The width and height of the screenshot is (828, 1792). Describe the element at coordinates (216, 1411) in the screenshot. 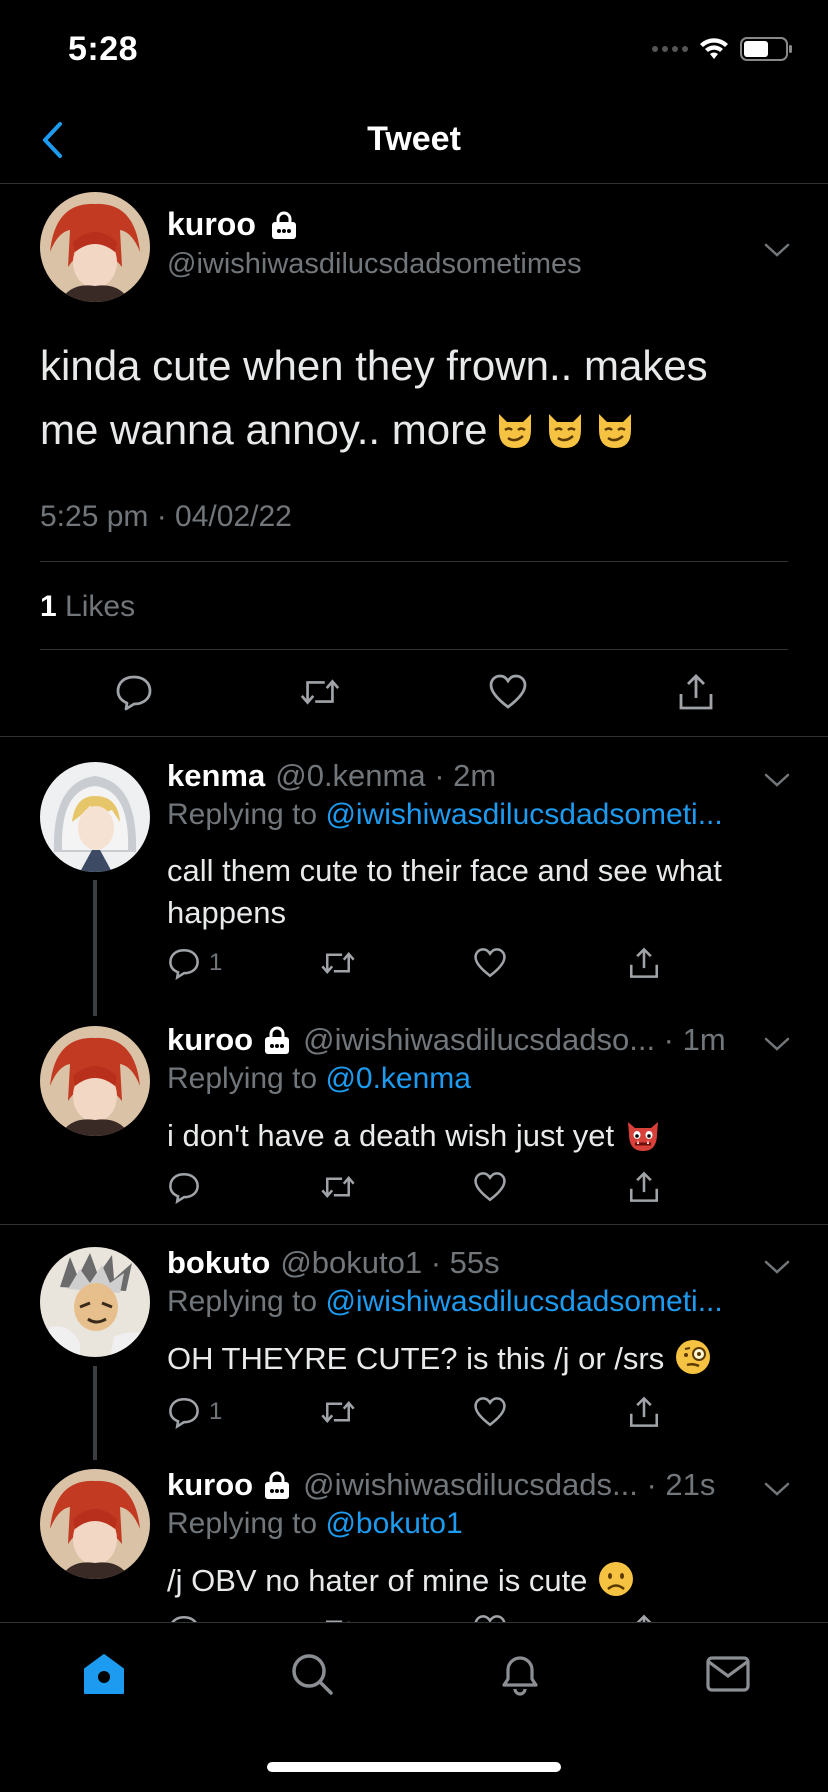

I see `reply-count: 1` at that location.